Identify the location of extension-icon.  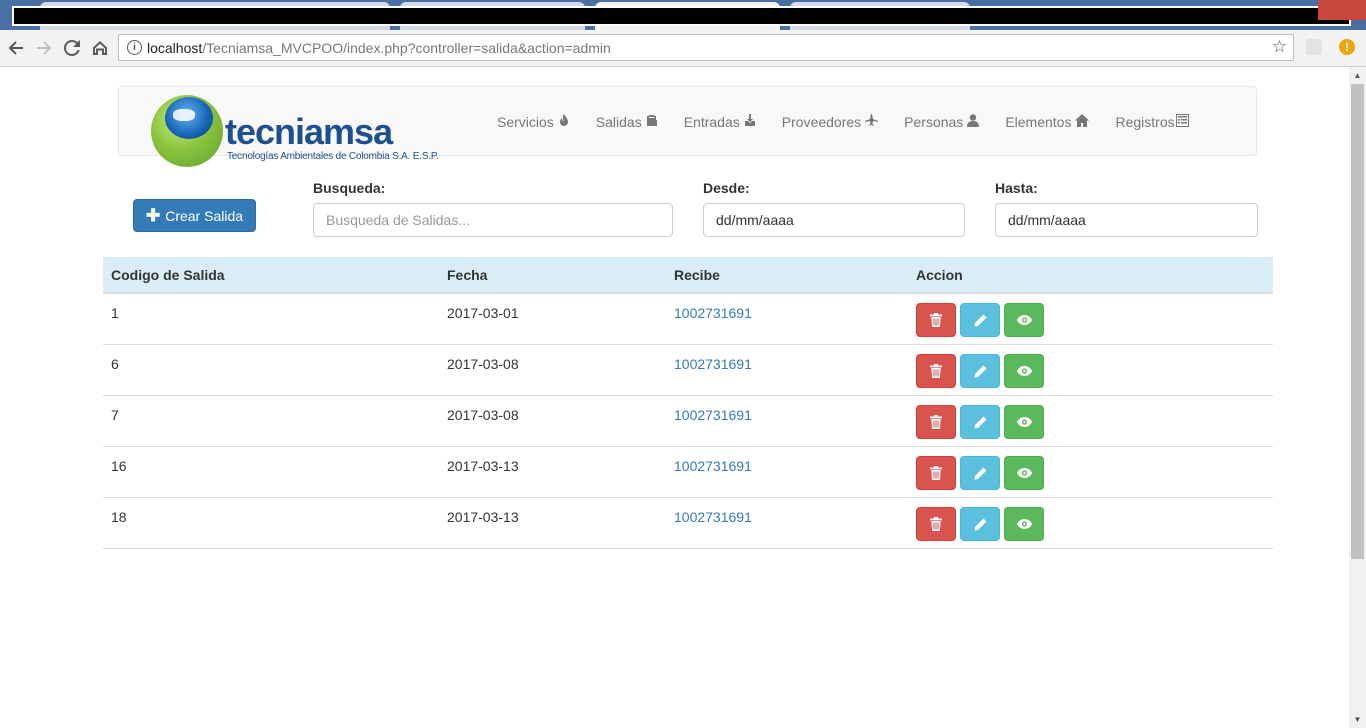
(1314, 47).